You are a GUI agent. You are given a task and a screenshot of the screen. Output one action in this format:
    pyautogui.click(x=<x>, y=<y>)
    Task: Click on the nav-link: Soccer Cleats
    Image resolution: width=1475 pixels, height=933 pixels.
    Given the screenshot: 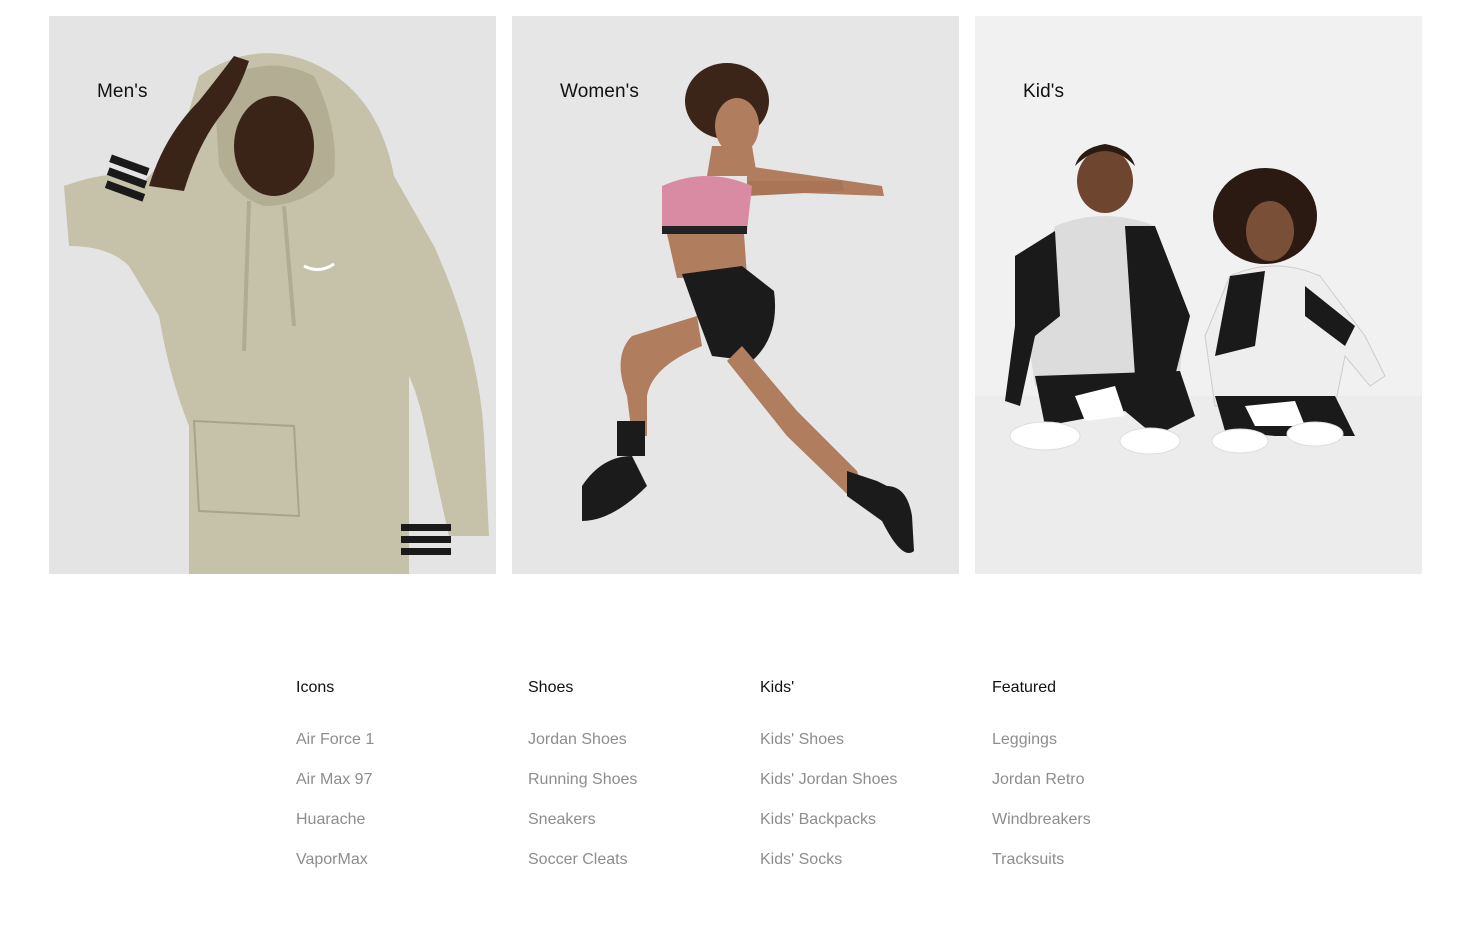 What is the action you would take?
    pyautogui.click(x=578, y=859)
    